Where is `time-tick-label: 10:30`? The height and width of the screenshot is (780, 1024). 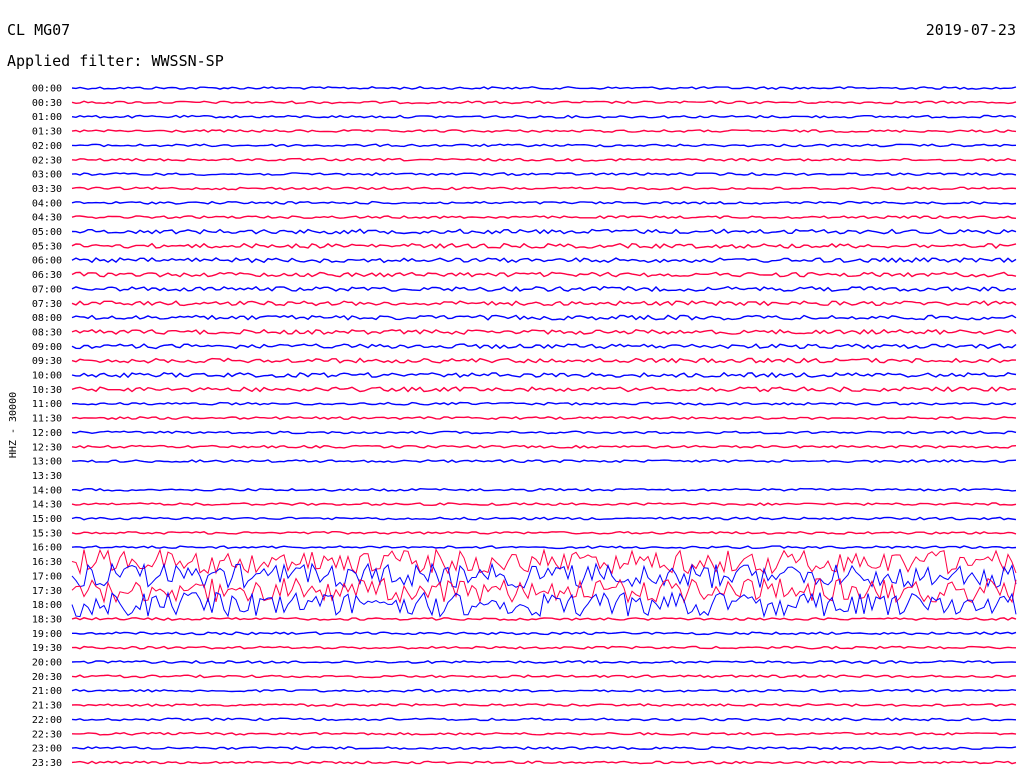 time-tick-label: 10:30 is located at coordinates (47, 390).